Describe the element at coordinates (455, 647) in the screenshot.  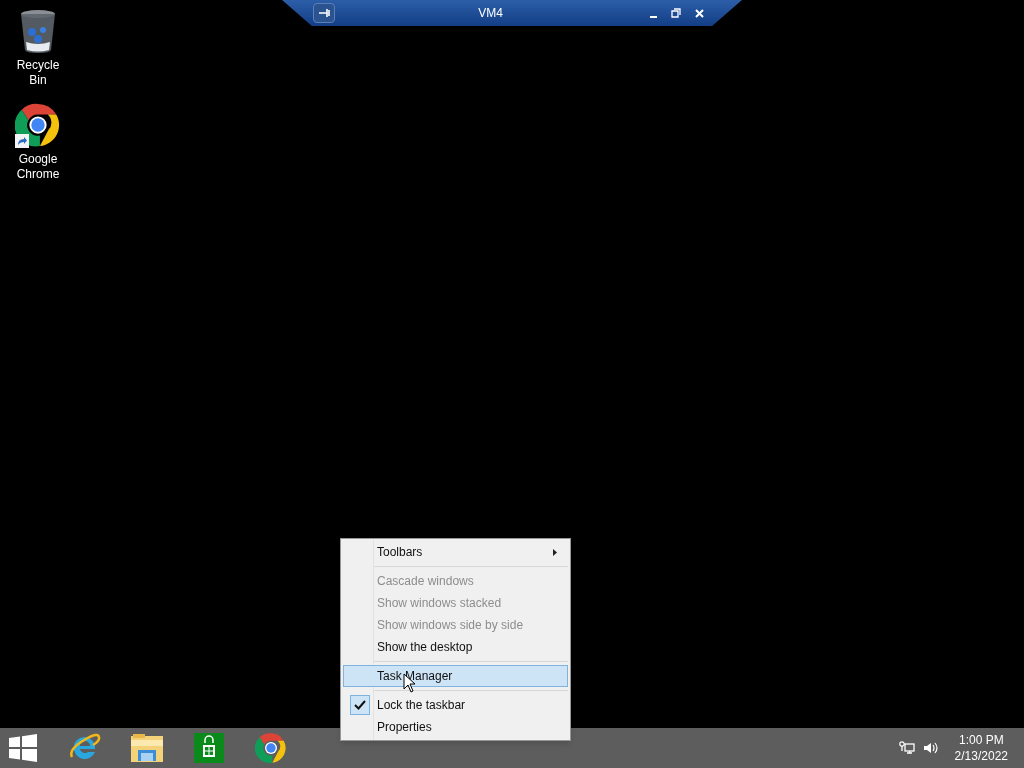
I see `menu-item: Show the desktop` at that location.